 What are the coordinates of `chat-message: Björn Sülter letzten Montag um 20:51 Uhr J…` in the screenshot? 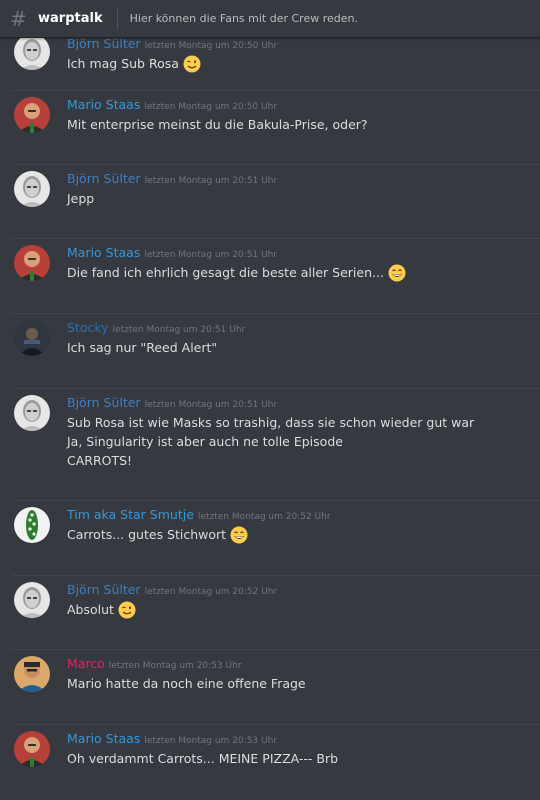 It's located at (276, 201).